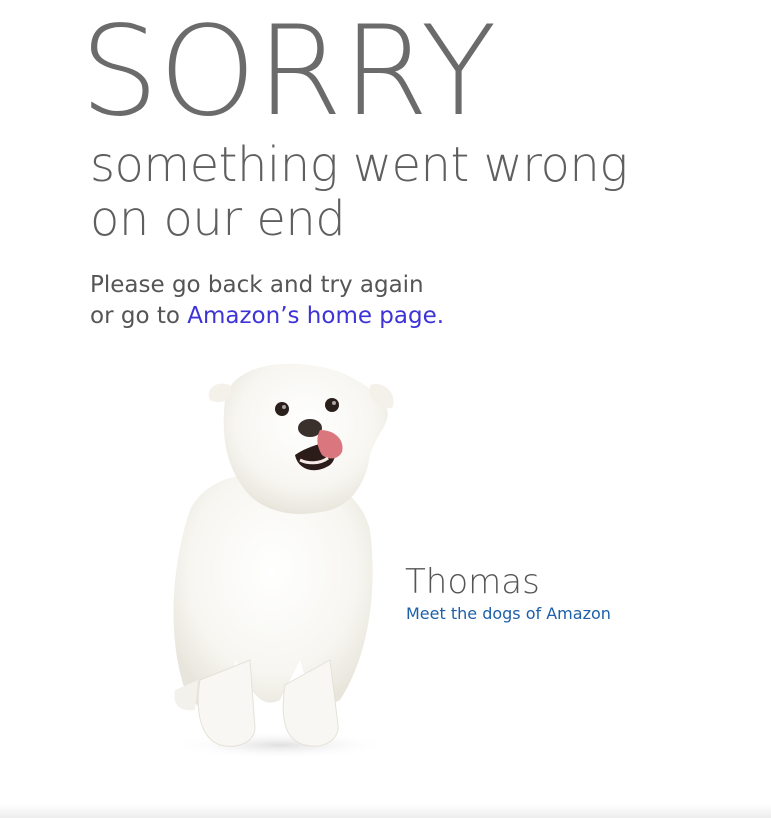  What do you see at coordinates (315, 316) in the screenshot?
I see `home-page-link: Amazon’s home page.` at bounding box center [315, 316].